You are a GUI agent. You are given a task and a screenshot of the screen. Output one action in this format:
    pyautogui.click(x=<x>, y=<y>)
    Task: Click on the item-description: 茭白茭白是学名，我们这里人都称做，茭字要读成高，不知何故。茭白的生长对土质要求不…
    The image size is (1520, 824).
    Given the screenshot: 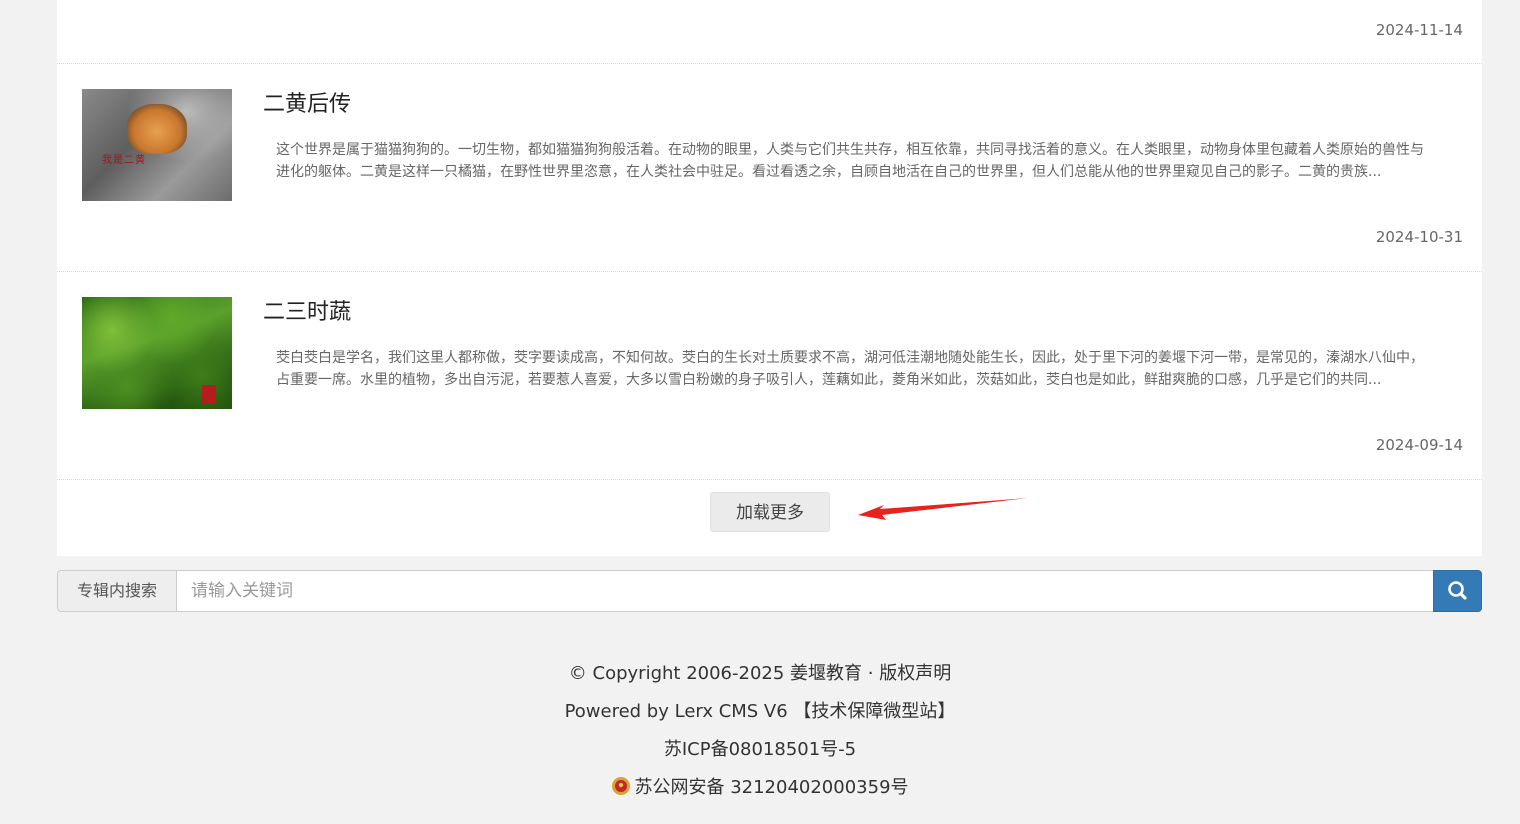 What is the action you would take?
    pyautogui.click(x=850, y=369)
    